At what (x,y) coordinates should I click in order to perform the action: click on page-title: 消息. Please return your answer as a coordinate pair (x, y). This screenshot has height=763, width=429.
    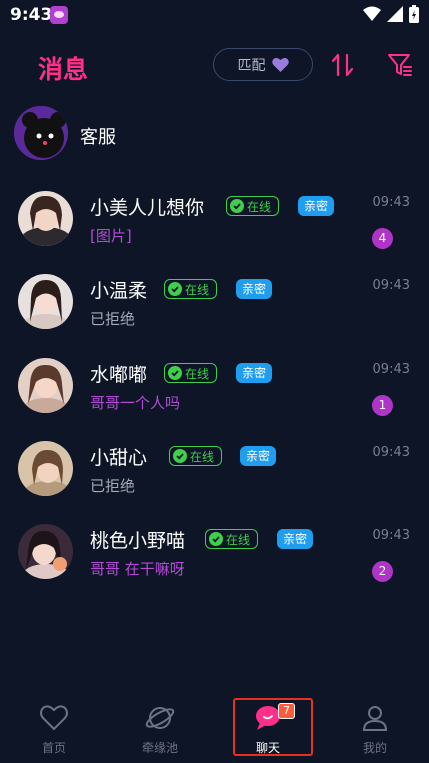
    Looking at the image, I should click on (63, 69).